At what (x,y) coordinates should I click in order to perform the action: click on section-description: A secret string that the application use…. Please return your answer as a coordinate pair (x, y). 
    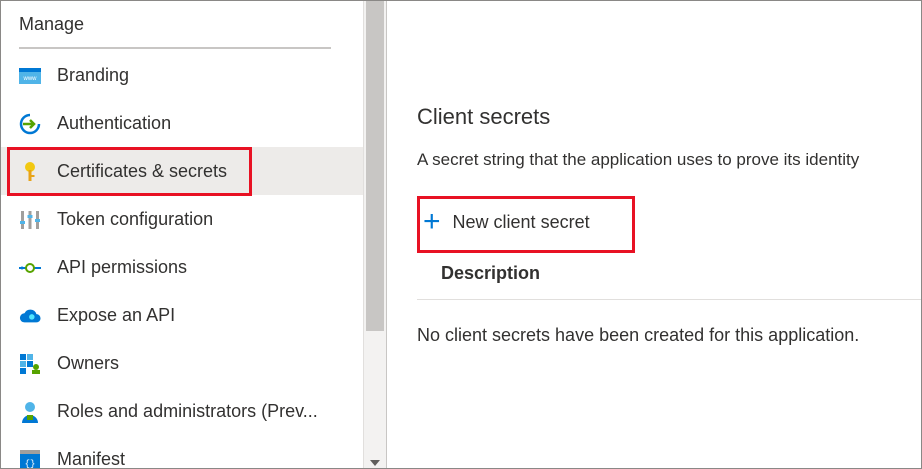
    Looking at the image, I should click on (638, 159).